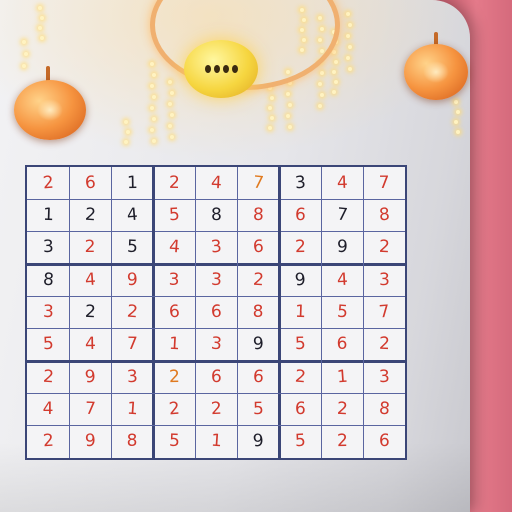 The image size is (512, 512). I want to click on orange-heart-ornament-right, so click(436, 72).